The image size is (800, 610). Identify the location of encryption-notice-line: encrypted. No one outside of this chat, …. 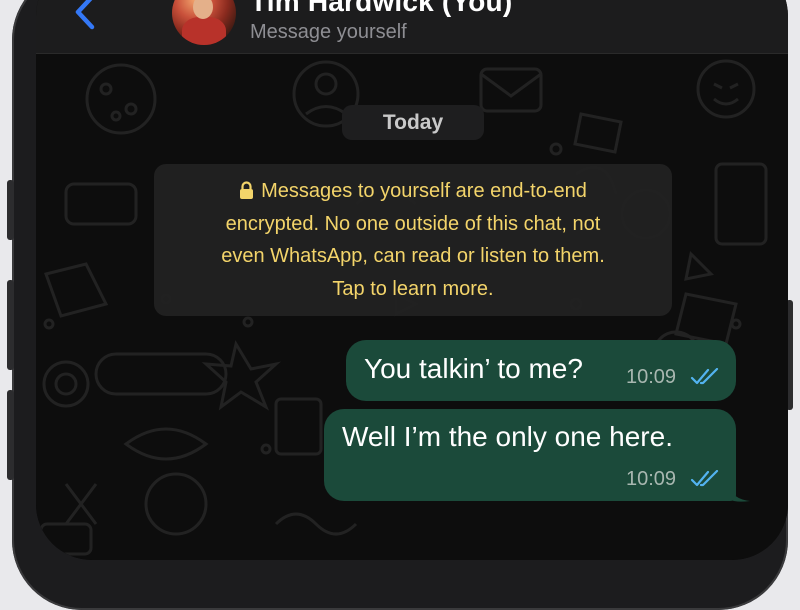
(413, 223).